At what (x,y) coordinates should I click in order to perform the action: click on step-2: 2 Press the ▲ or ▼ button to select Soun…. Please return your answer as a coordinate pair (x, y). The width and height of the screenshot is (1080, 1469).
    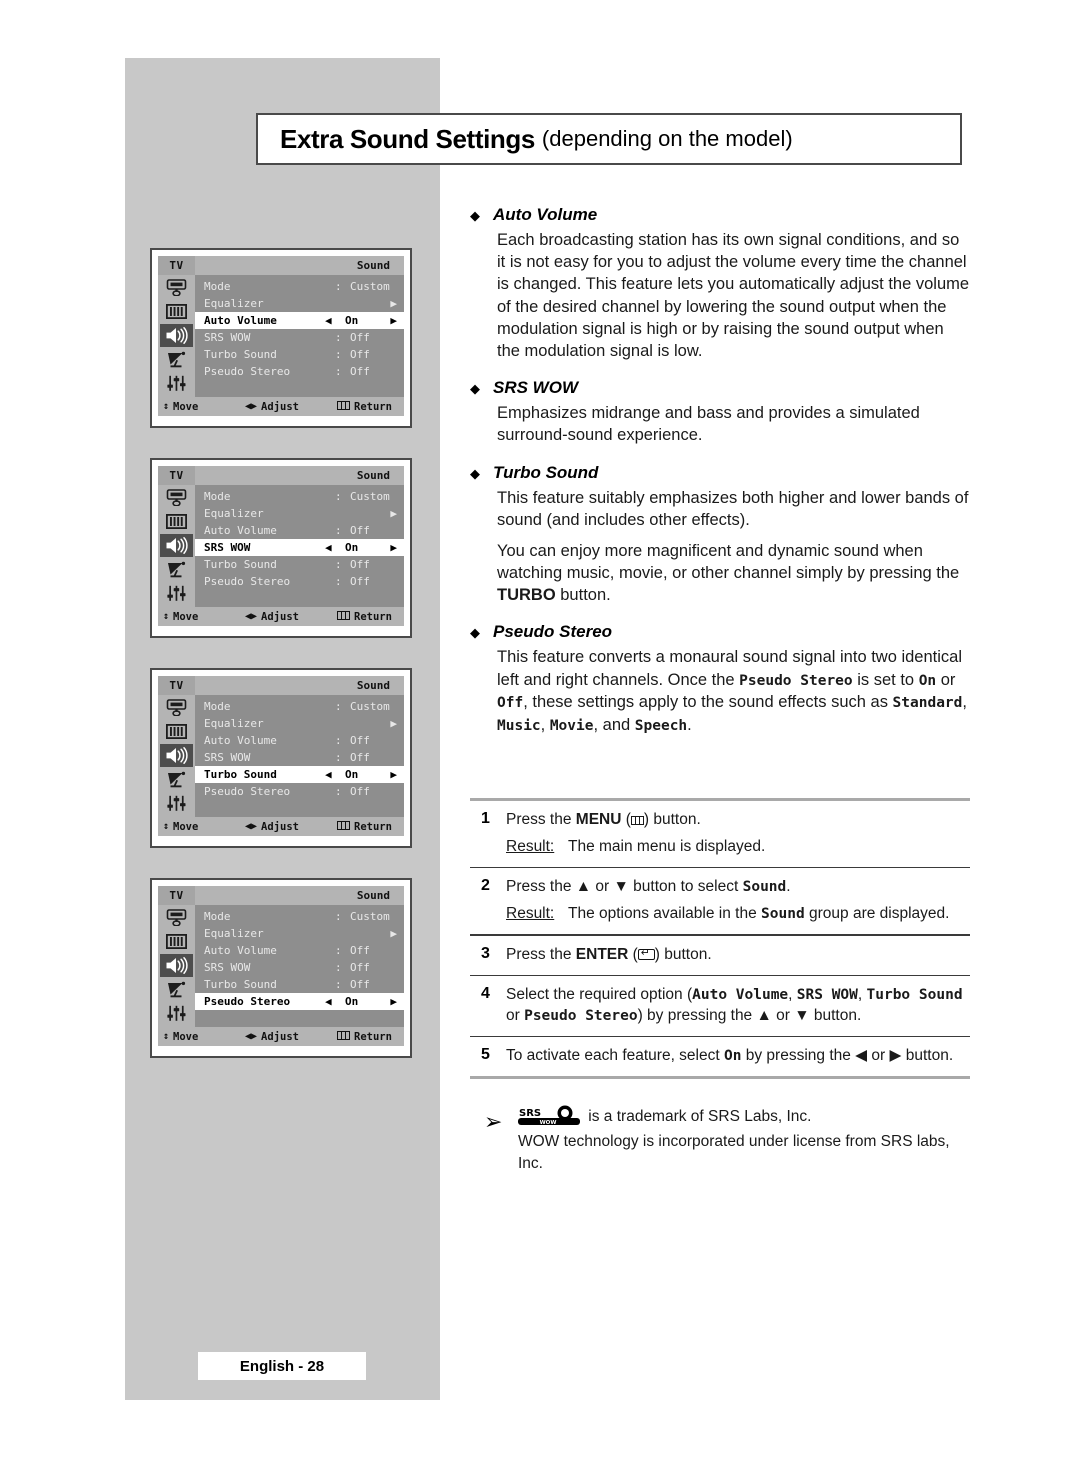
    Looking at the image, I should click on (720, 901).